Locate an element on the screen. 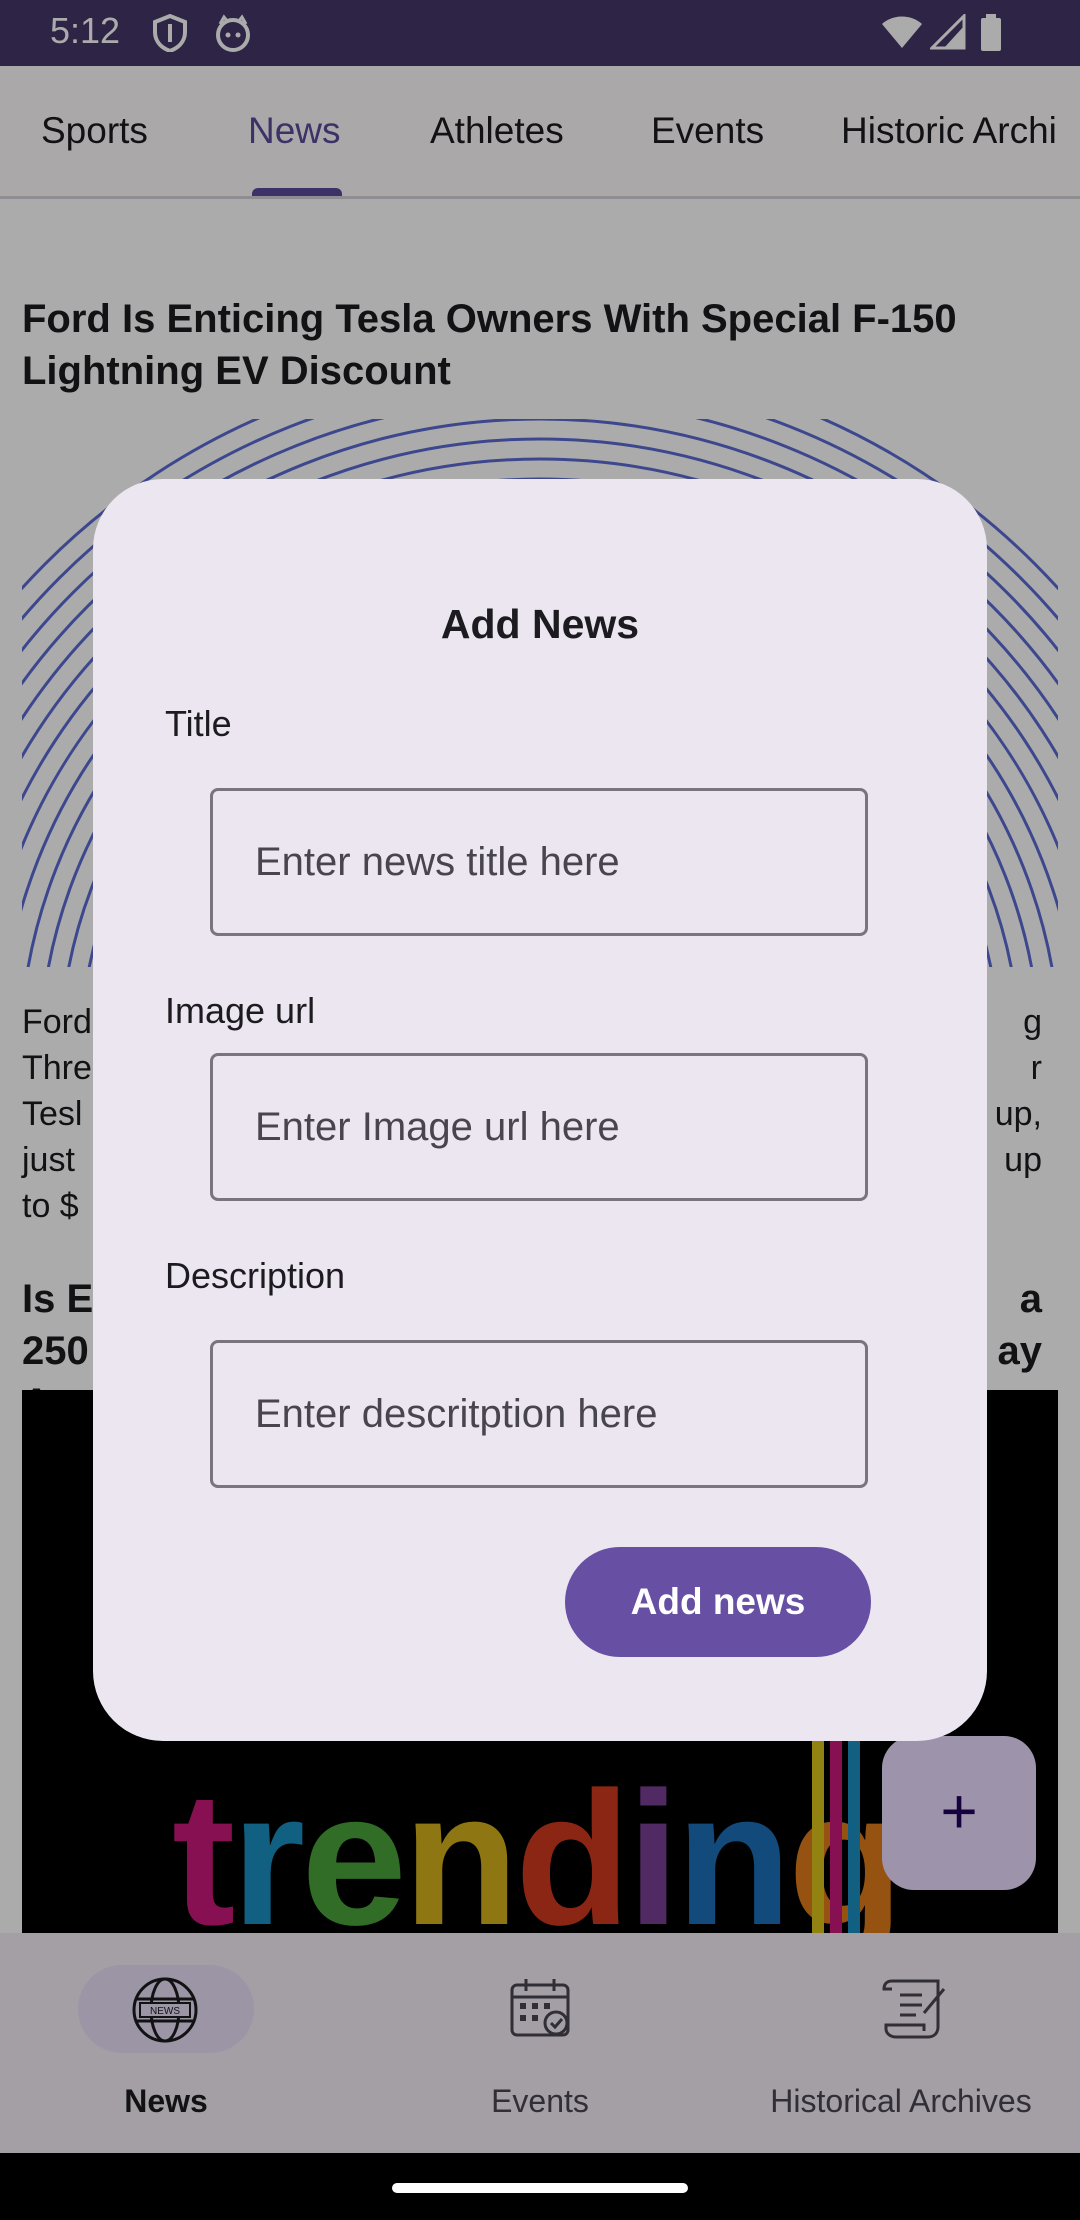 This screenshot has height=2220, width=1080. image-url-input is located at coordinates (539, 1127).